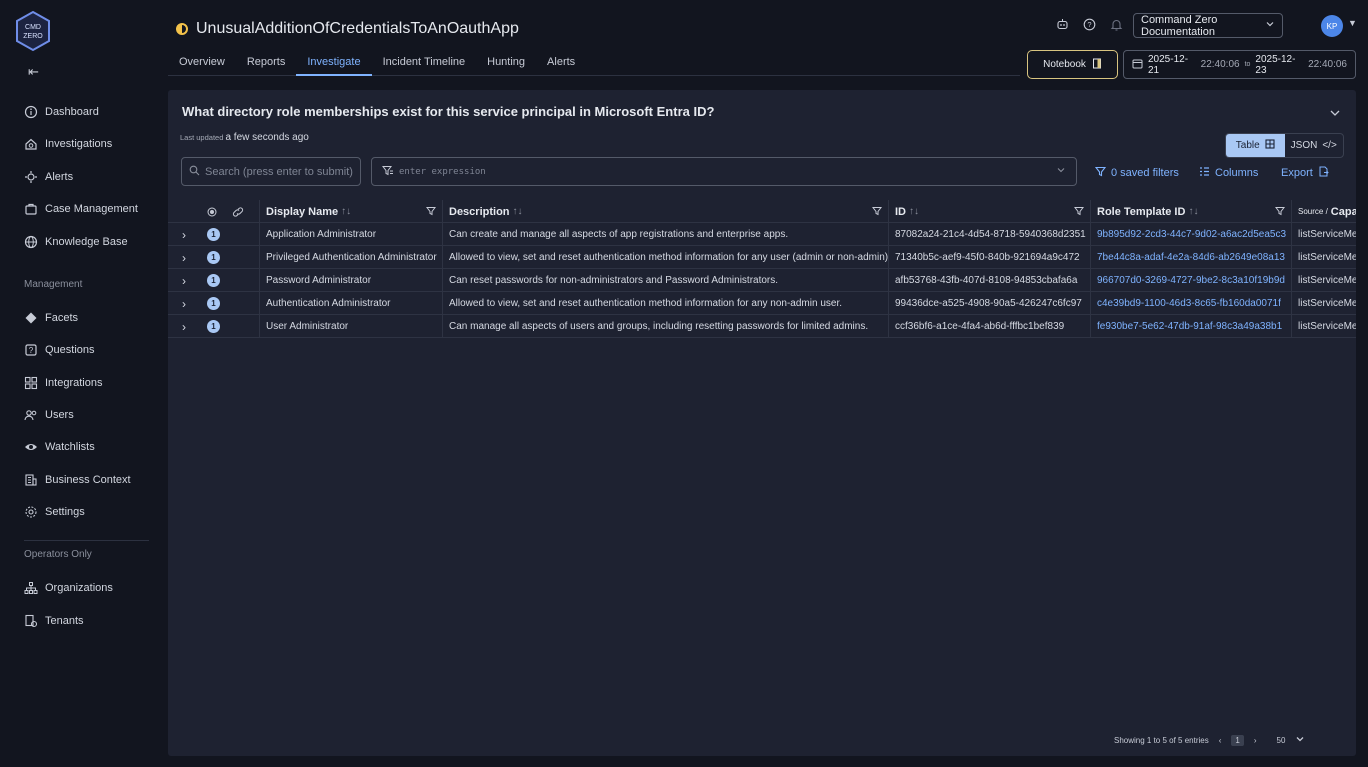 Image resolution: width=1368 pixels, height=767 pixels. What do you see at coordinates (1190, 257) in the screenshot?
I see `cell-role-template-id: 7be44c8a-adaf-4e2a-84d6-ab2649e08a13` at bounding box center [1190, 257].